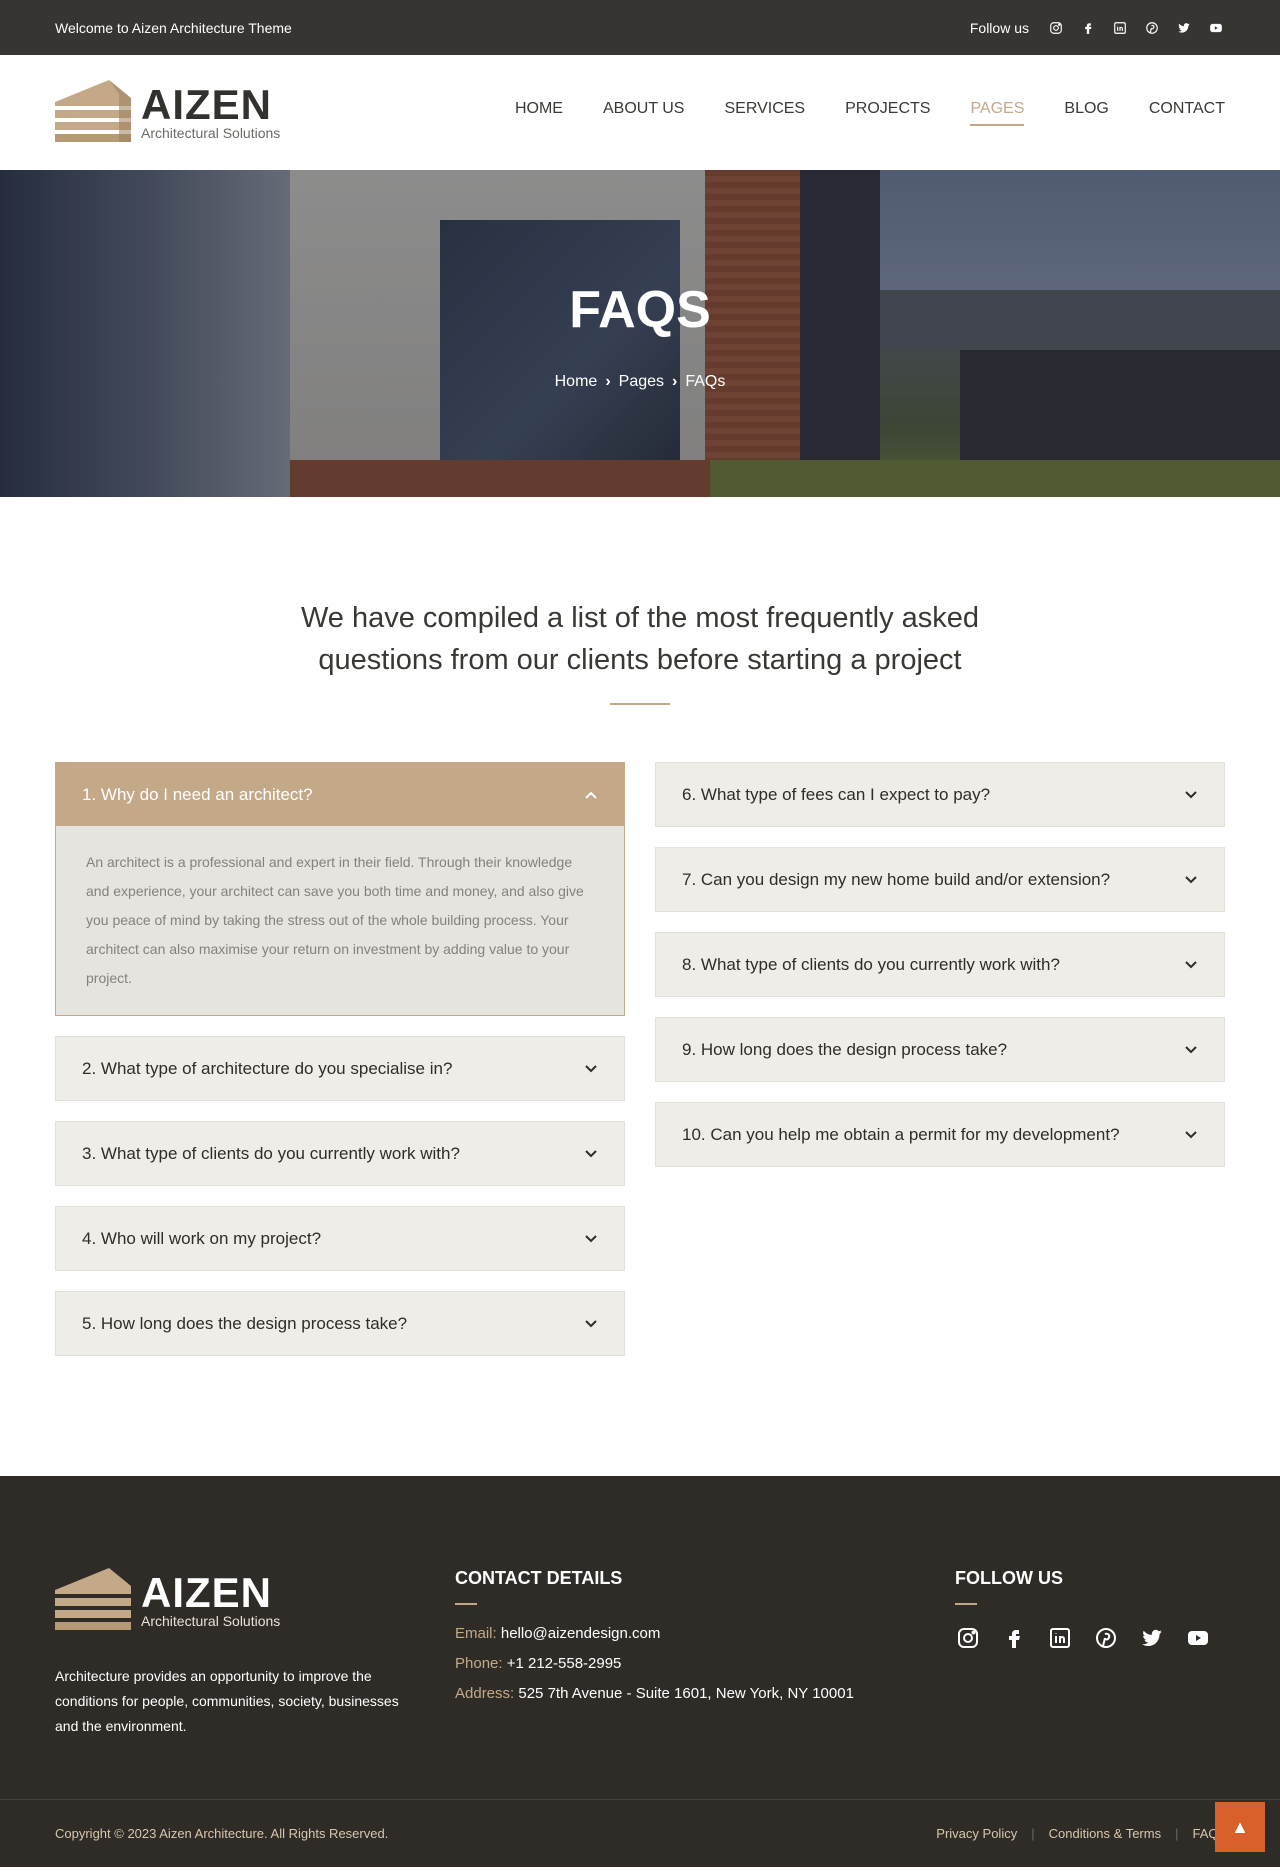  What do you see at coordinates (539, 1578) in the screenshot?
I see `contact-heading: CONTACT DETAILS` at bounding box center [539, 1578].